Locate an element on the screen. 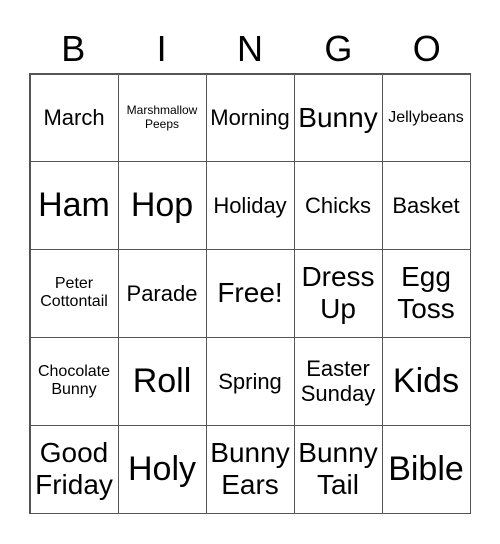 The width and height of the screenshot is (500, 544). bingo-cell: Peter Cottontail is located at coordinates (74, 293).